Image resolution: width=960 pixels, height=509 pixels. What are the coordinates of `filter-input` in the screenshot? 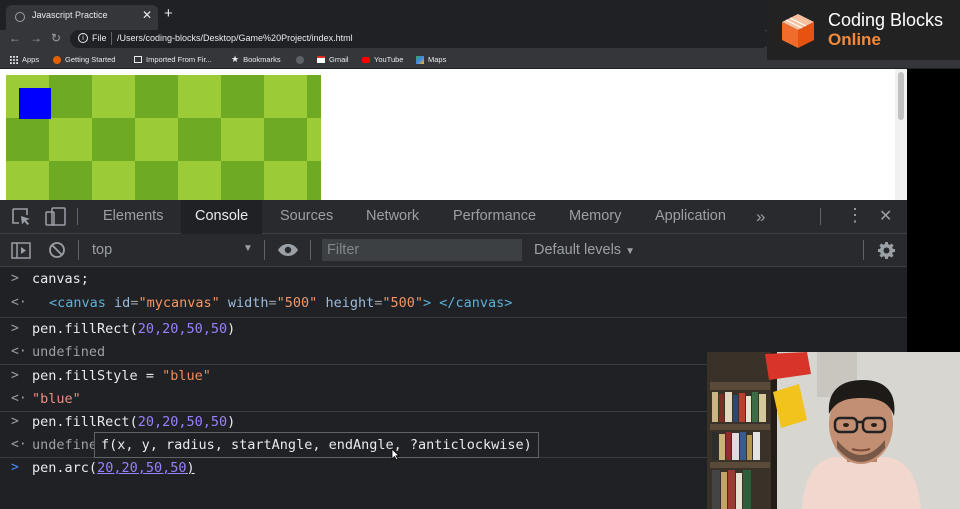 It's located at (422, 250).